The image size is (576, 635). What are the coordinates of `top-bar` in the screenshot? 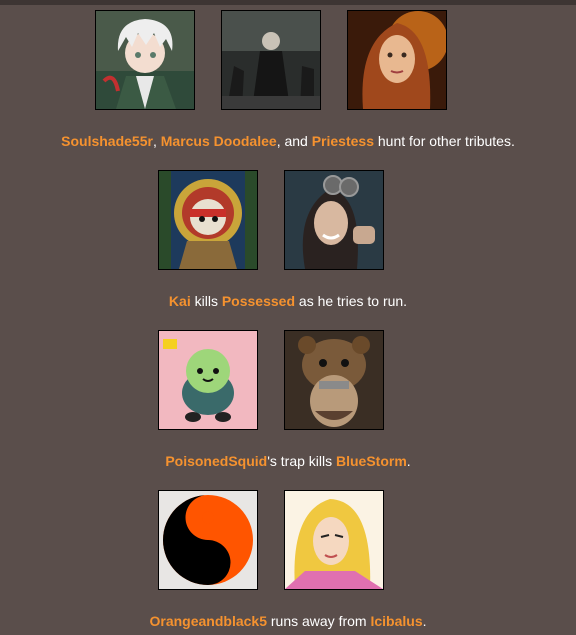 It's located at (288, 2).